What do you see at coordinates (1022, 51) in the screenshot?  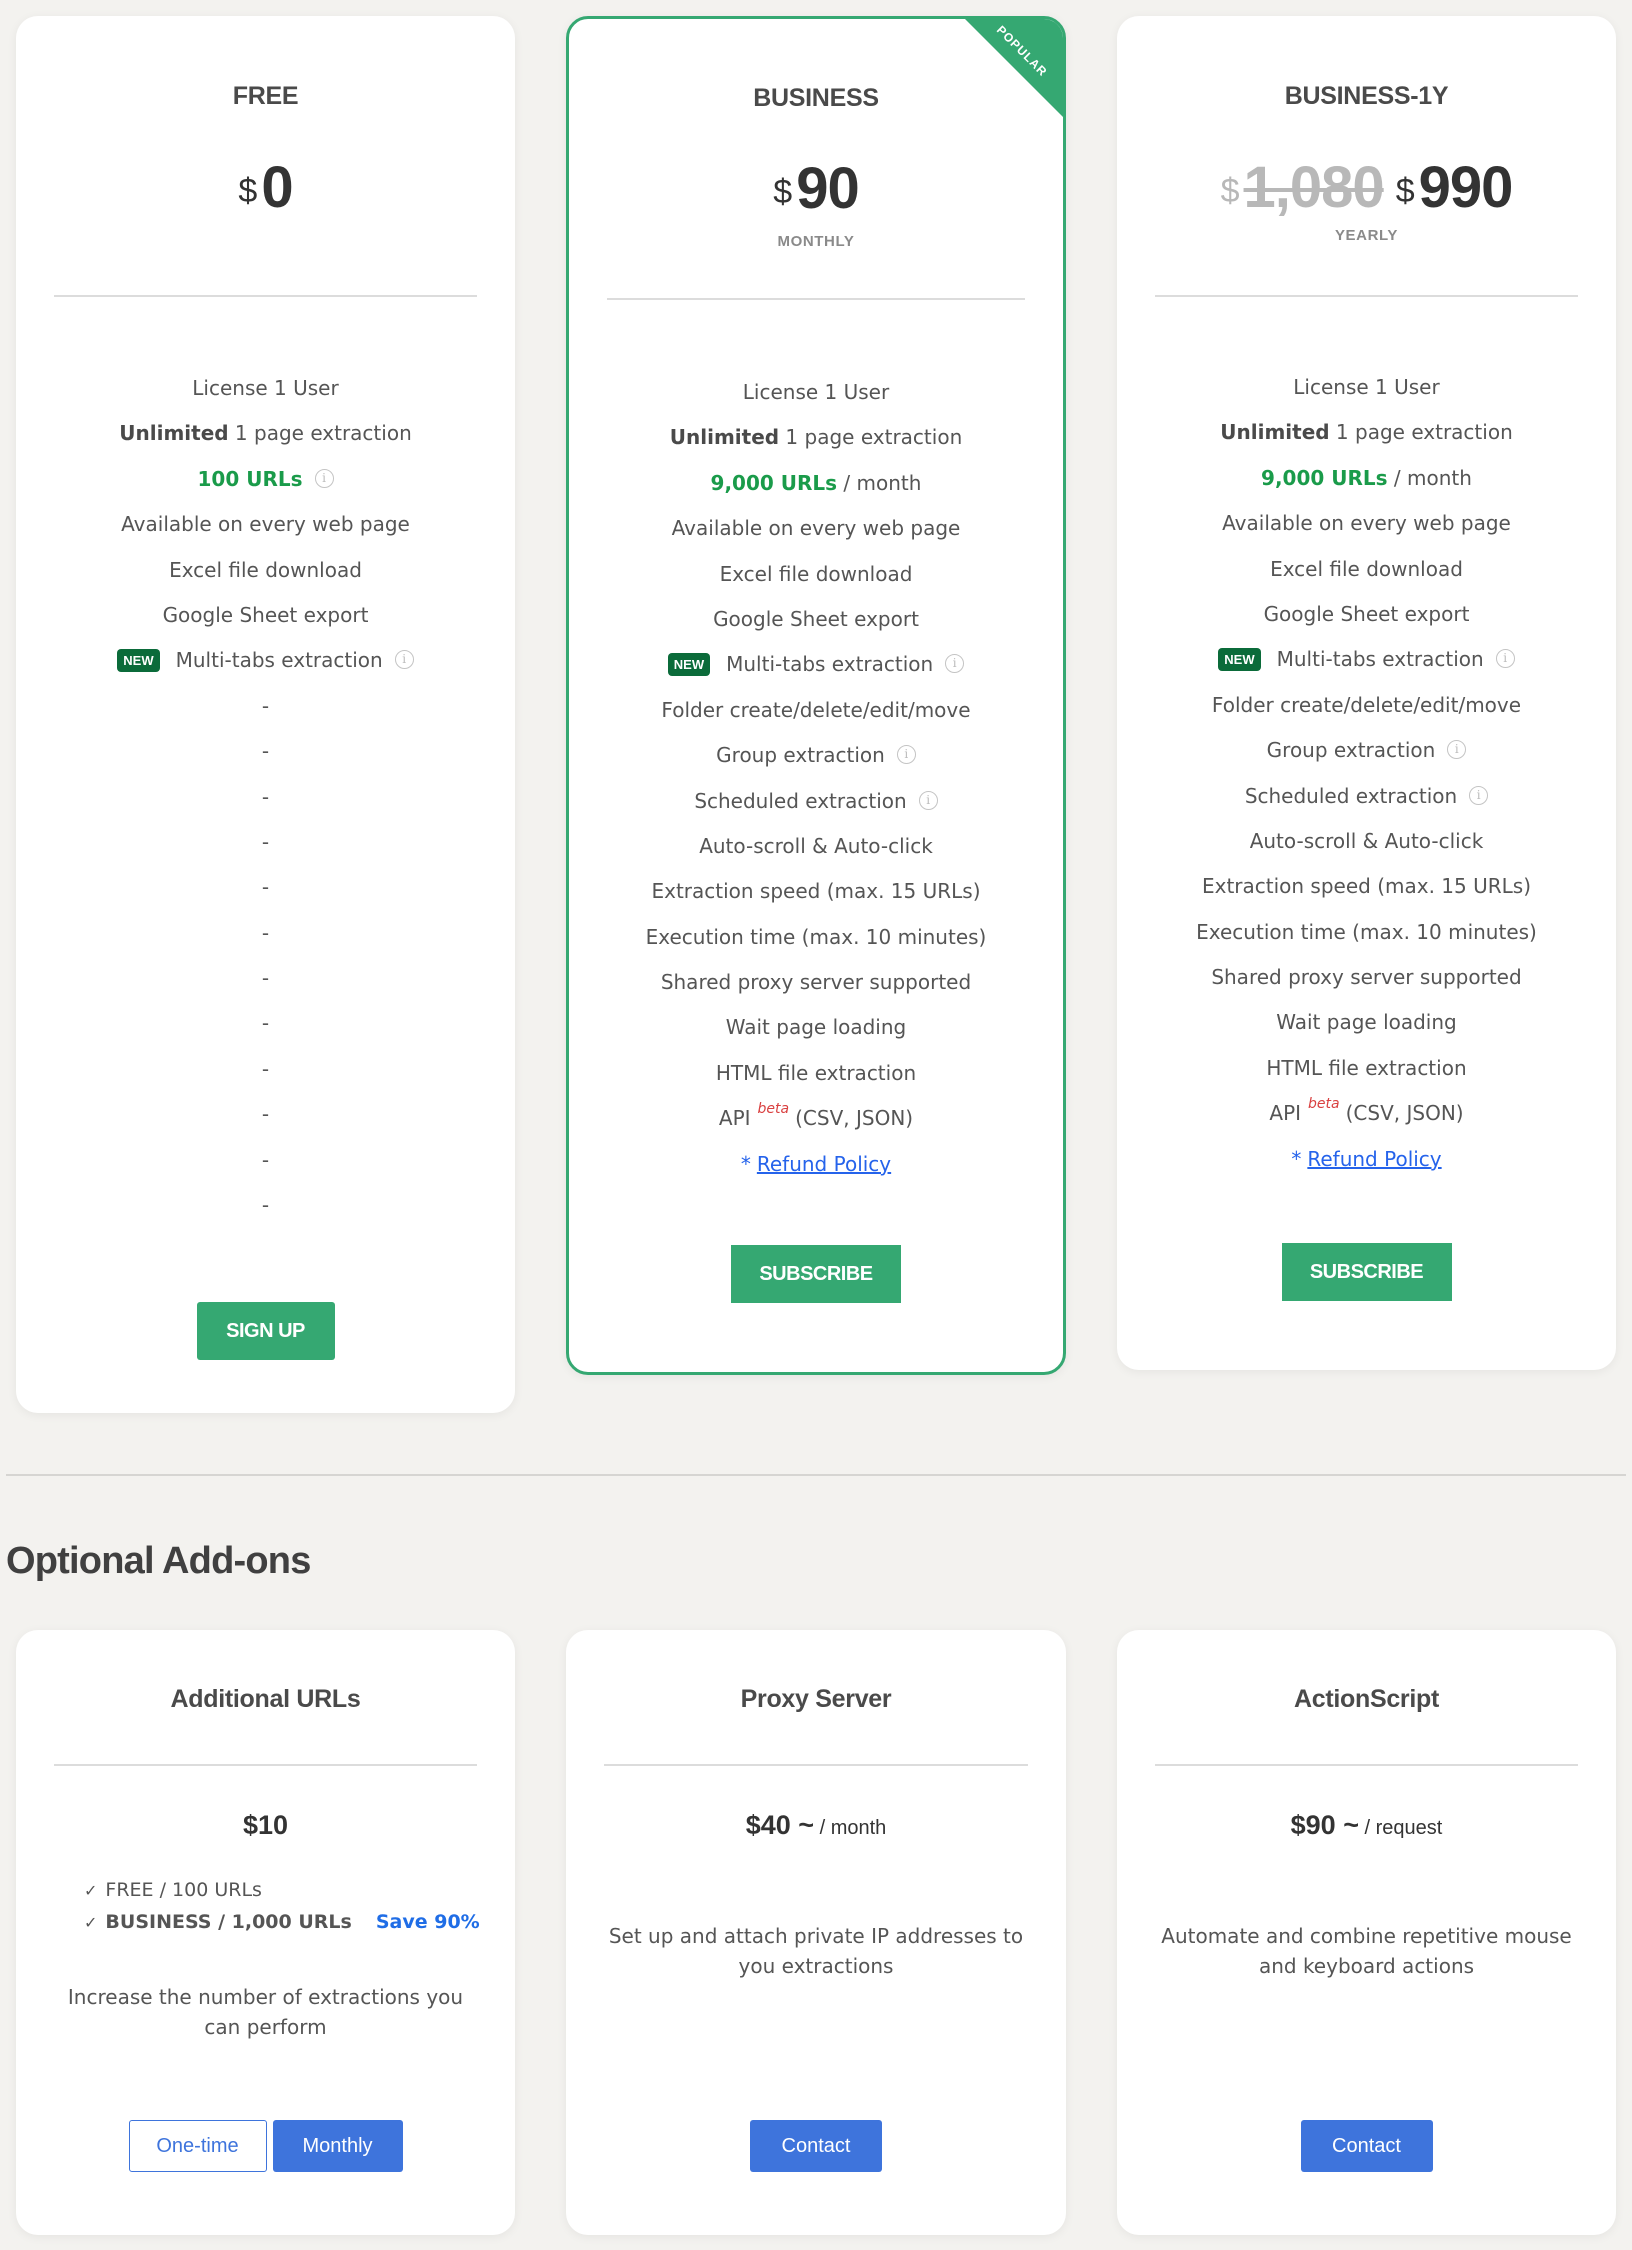 I see `popular-ribbon-label: POPULAR` at bounding box center [1022, 51].